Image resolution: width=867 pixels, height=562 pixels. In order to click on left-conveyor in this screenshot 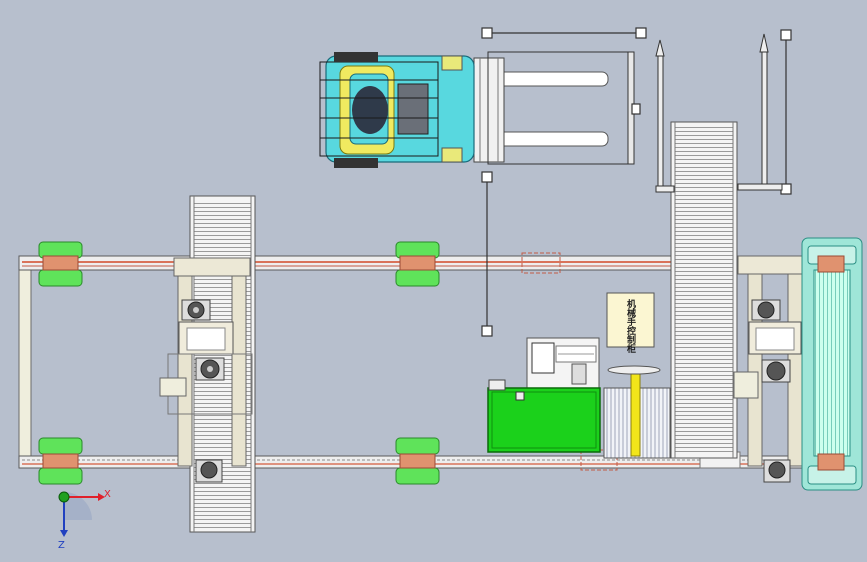, I will do `click(207, 364)`.